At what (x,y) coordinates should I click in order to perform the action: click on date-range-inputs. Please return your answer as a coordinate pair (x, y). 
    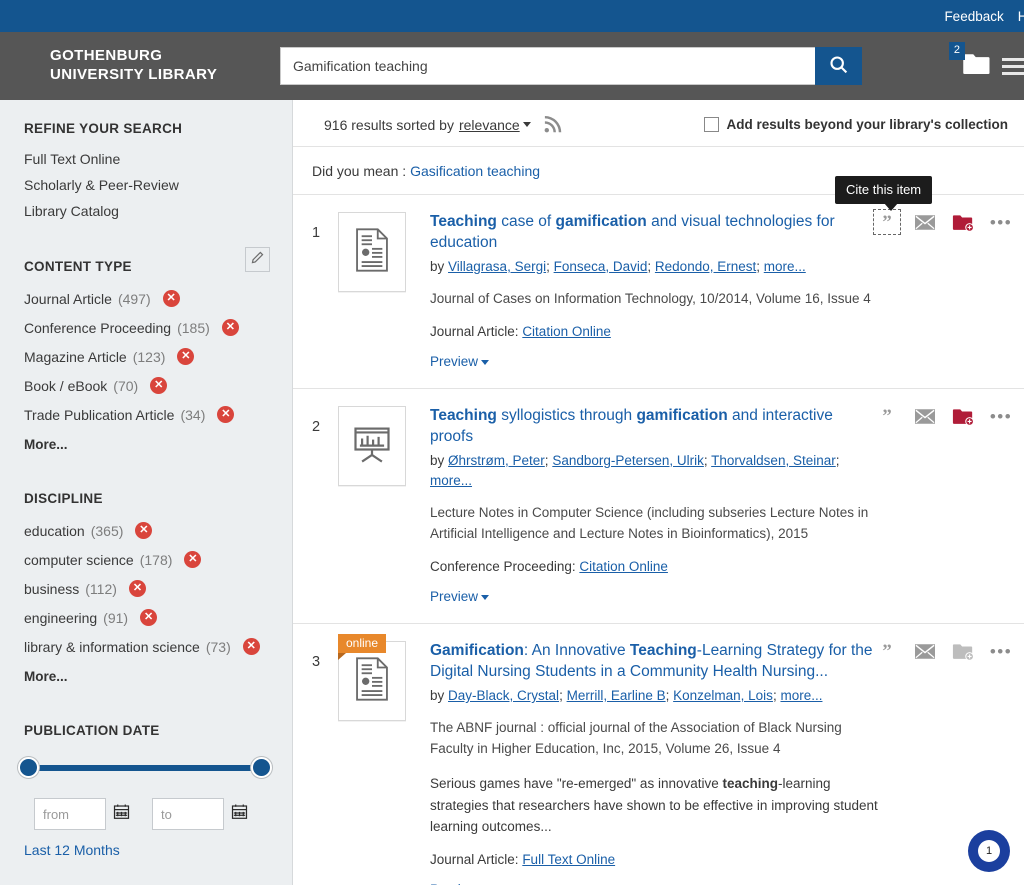
    Looking at the image, I should click on (146, 806).